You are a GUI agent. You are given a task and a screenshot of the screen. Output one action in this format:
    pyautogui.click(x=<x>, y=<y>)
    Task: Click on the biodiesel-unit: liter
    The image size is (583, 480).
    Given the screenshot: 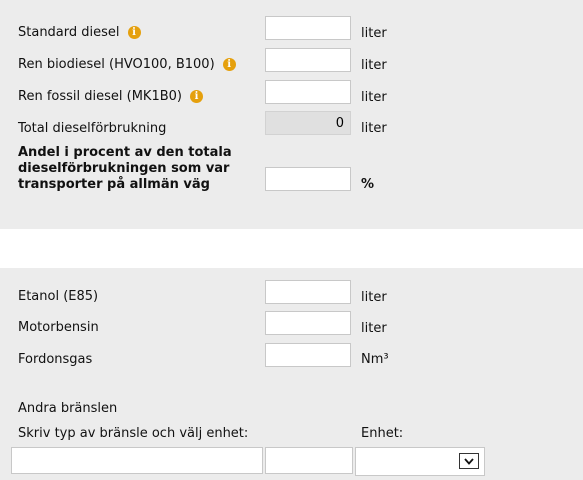 What is the action you would take?
    pyautogui.click(x=374, y=65)
    